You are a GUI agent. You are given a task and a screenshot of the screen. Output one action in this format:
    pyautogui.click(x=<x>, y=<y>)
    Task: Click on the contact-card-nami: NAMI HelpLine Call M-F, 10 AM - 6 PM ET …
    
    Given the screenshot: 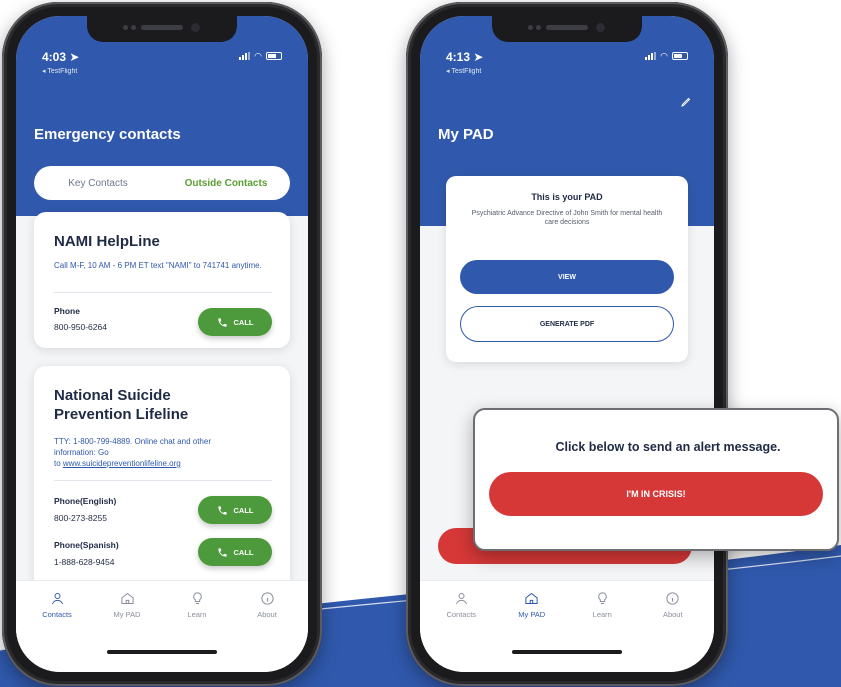 What is the action you would take?
    pyautogui.click(x=162, y=280)
    